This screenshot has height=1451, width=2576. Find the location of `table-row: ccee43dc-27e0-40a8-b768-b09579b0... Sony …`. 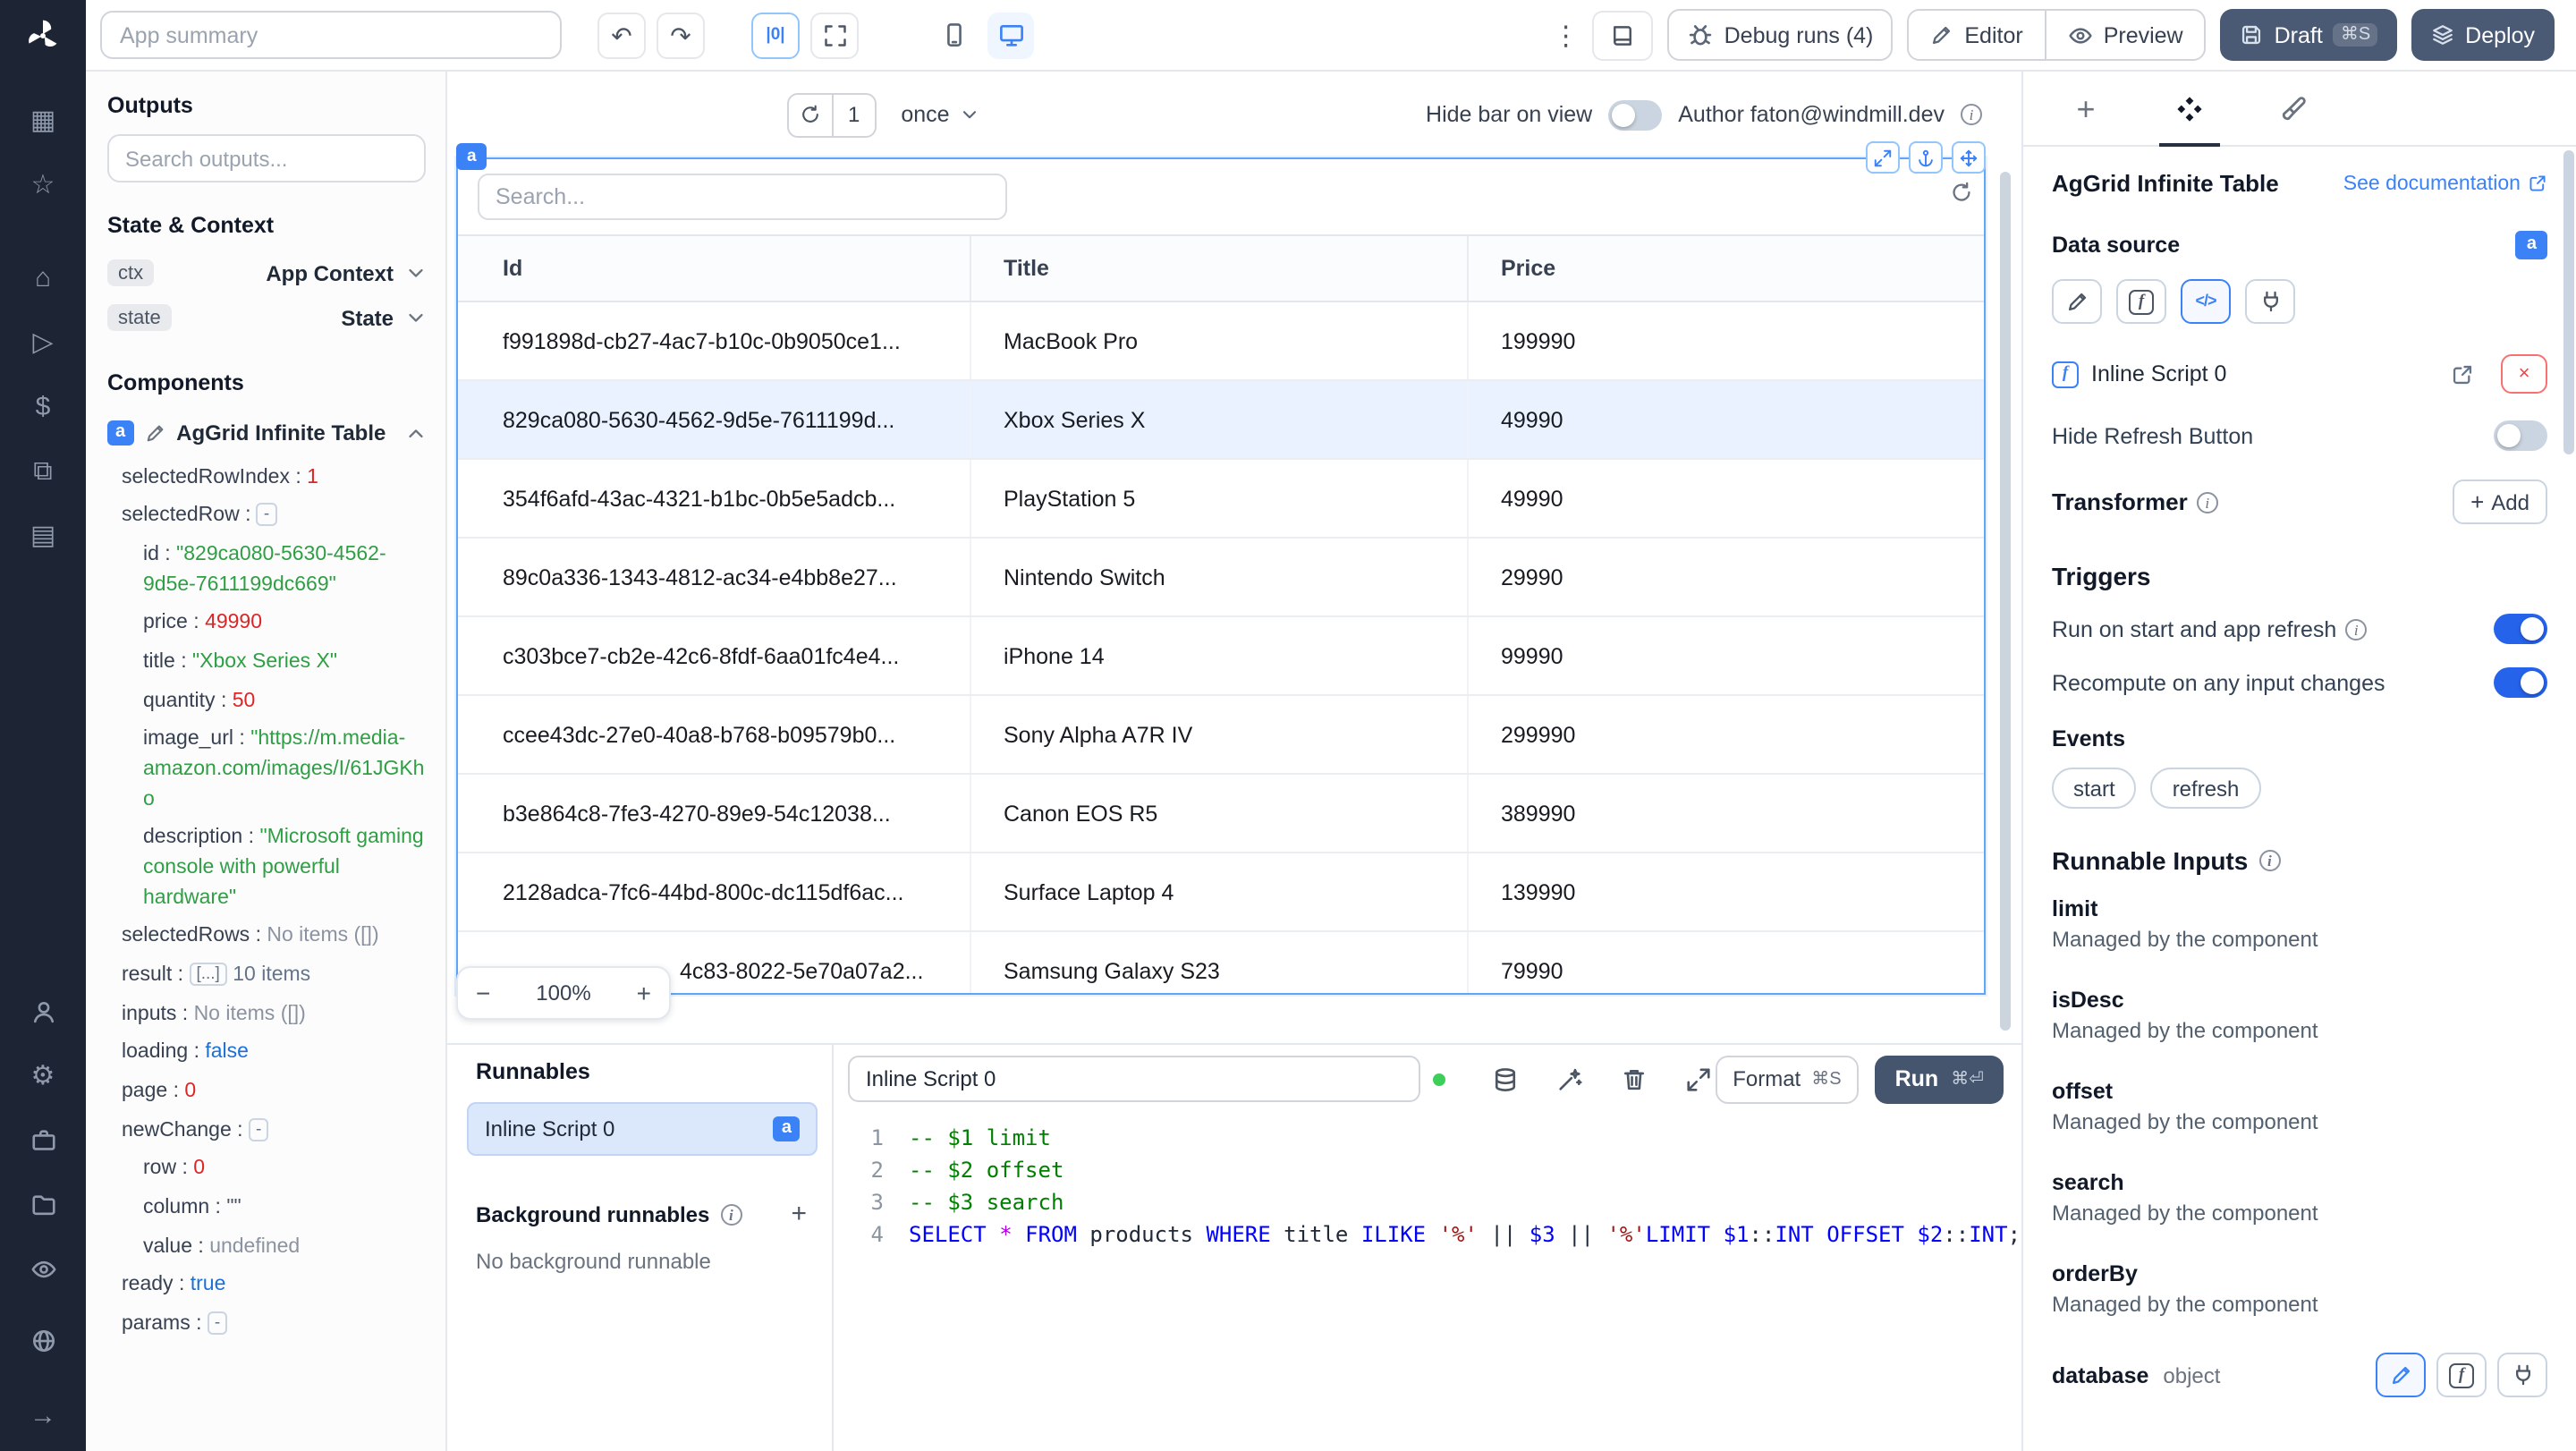

table-row: ccee43dc-27e0-40a8-b768-b09579b0... Sony … is located at coordinates (1221, 735).